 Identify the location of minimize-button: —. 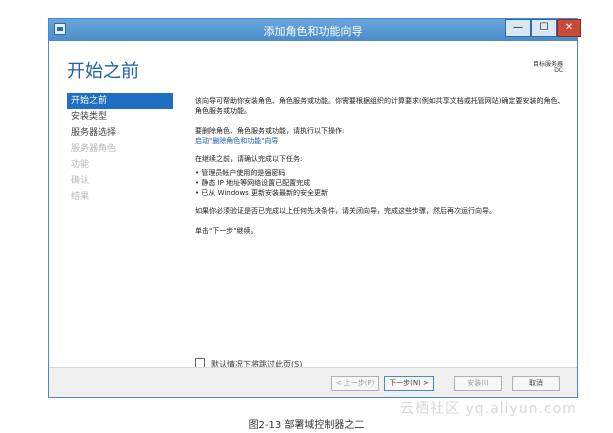
(518, 28).